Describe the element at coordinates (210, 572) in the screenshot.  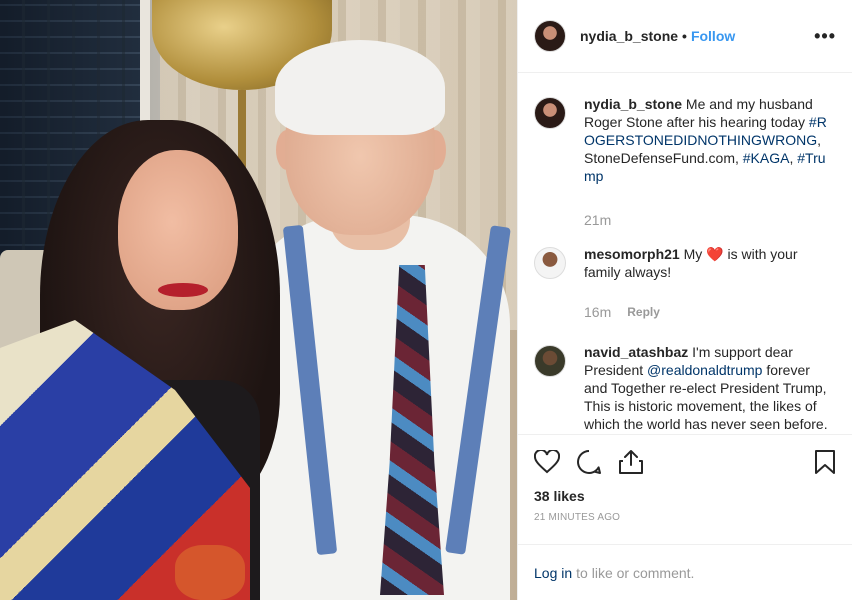
I see `photo-scarf-knot` at that location.